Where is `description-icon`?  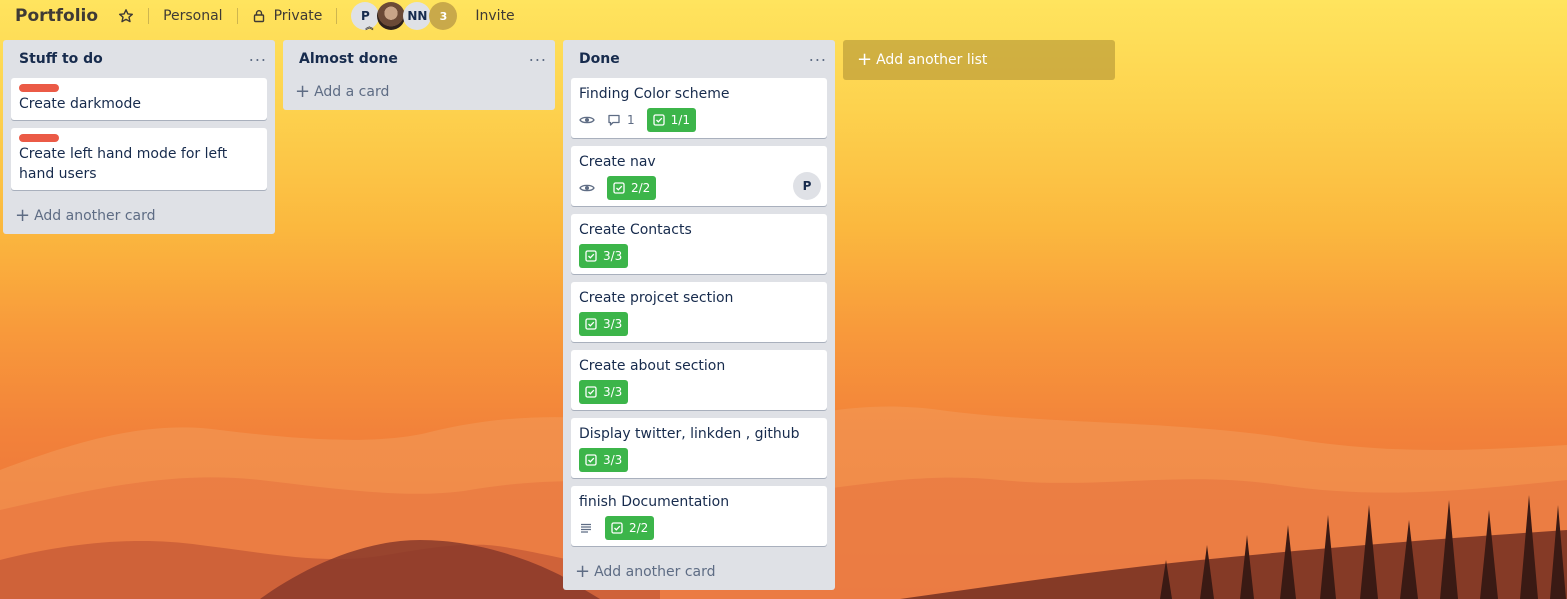
description-icon is located at coordinates (586, 528).